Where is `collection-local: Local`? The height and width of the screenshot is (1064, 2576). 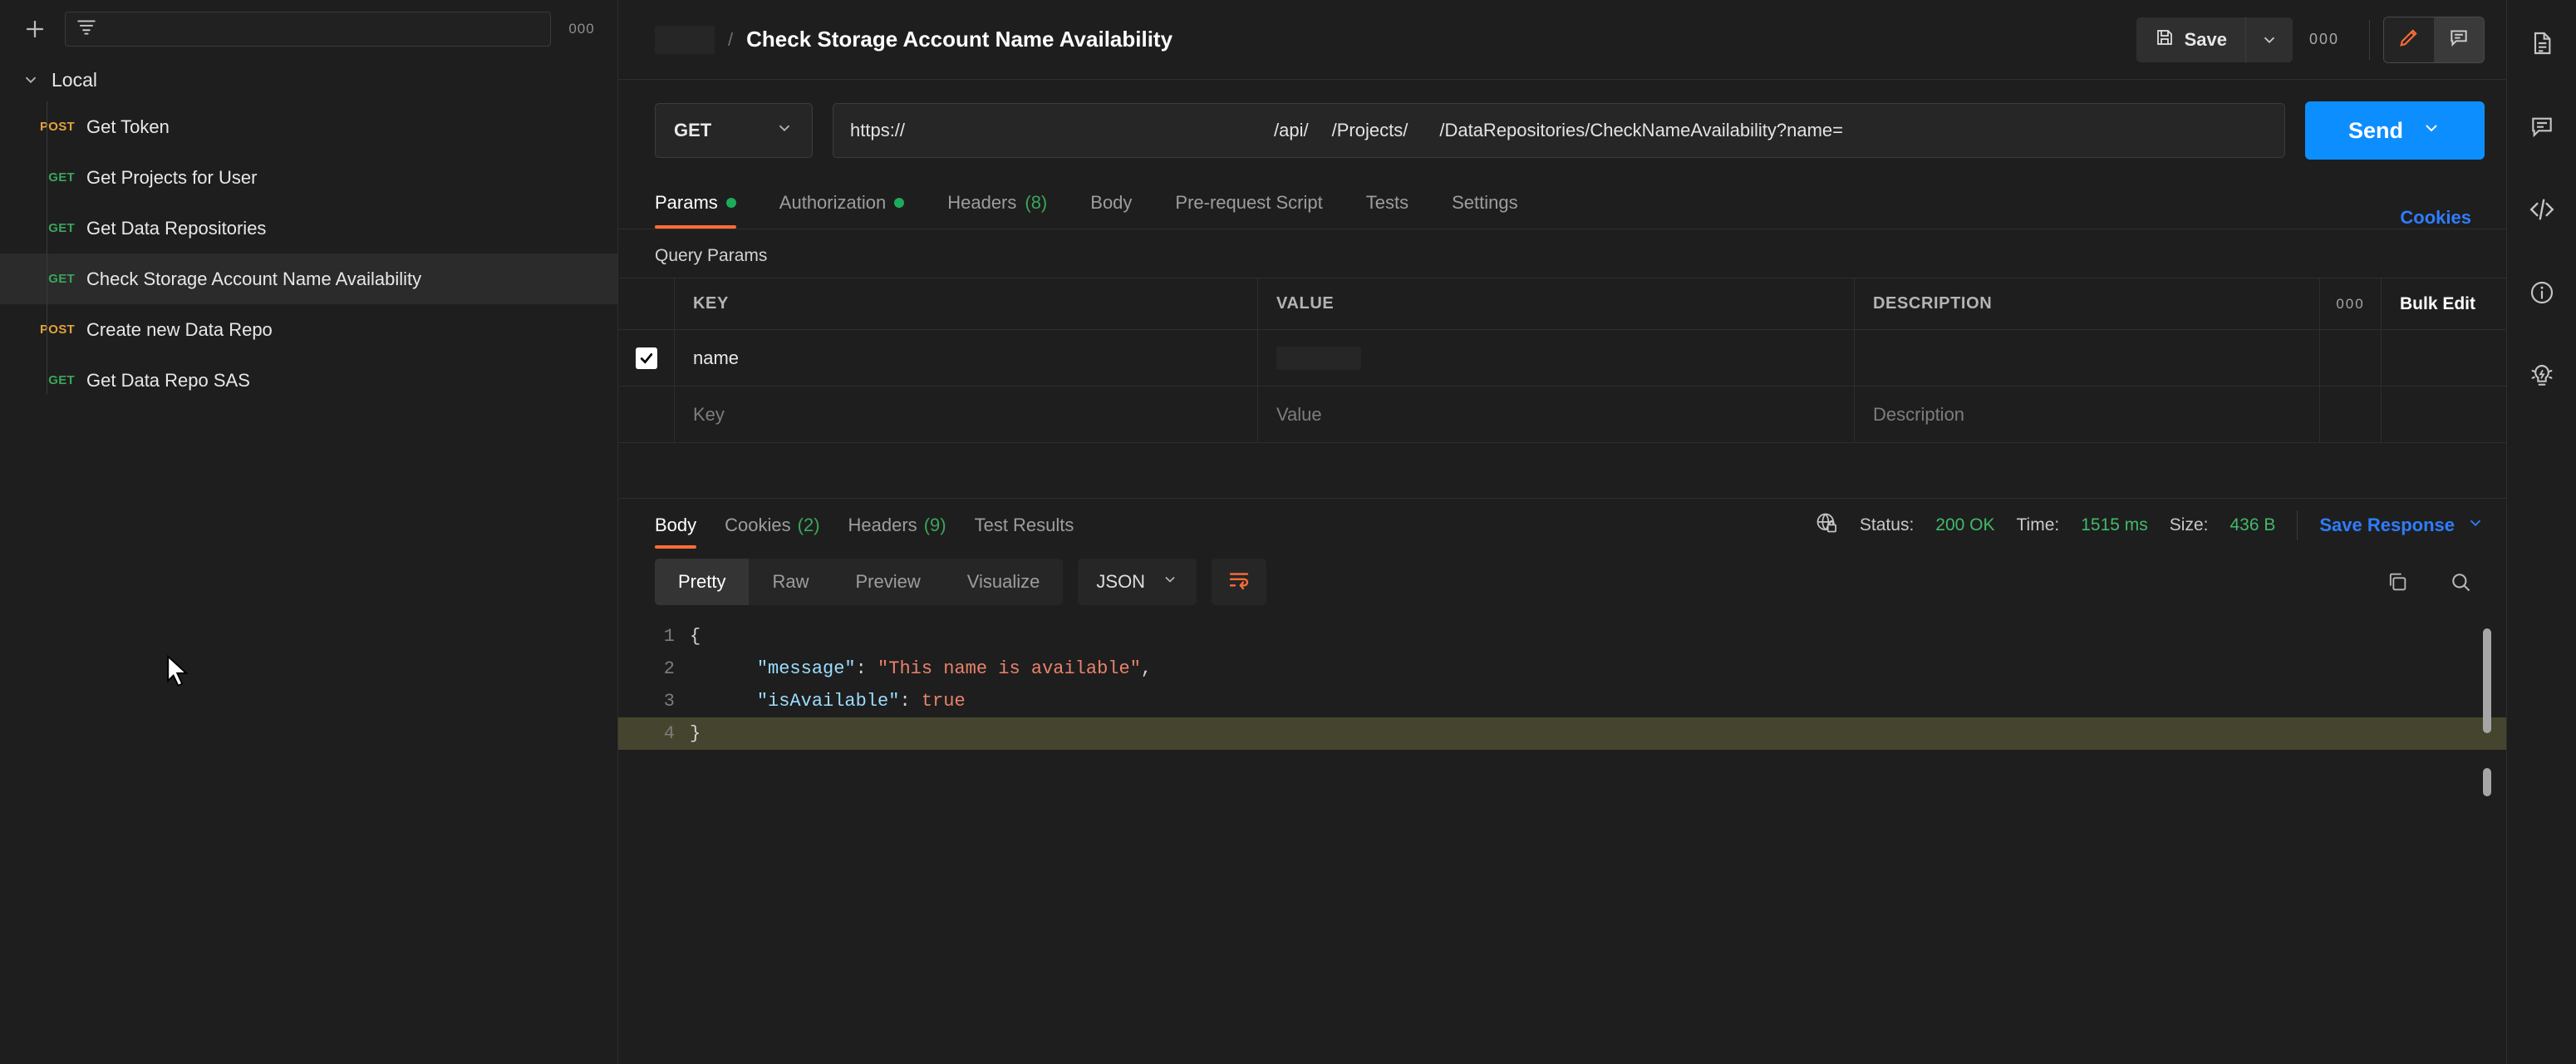 collection-local: Local is located at coordinates (308, 79).